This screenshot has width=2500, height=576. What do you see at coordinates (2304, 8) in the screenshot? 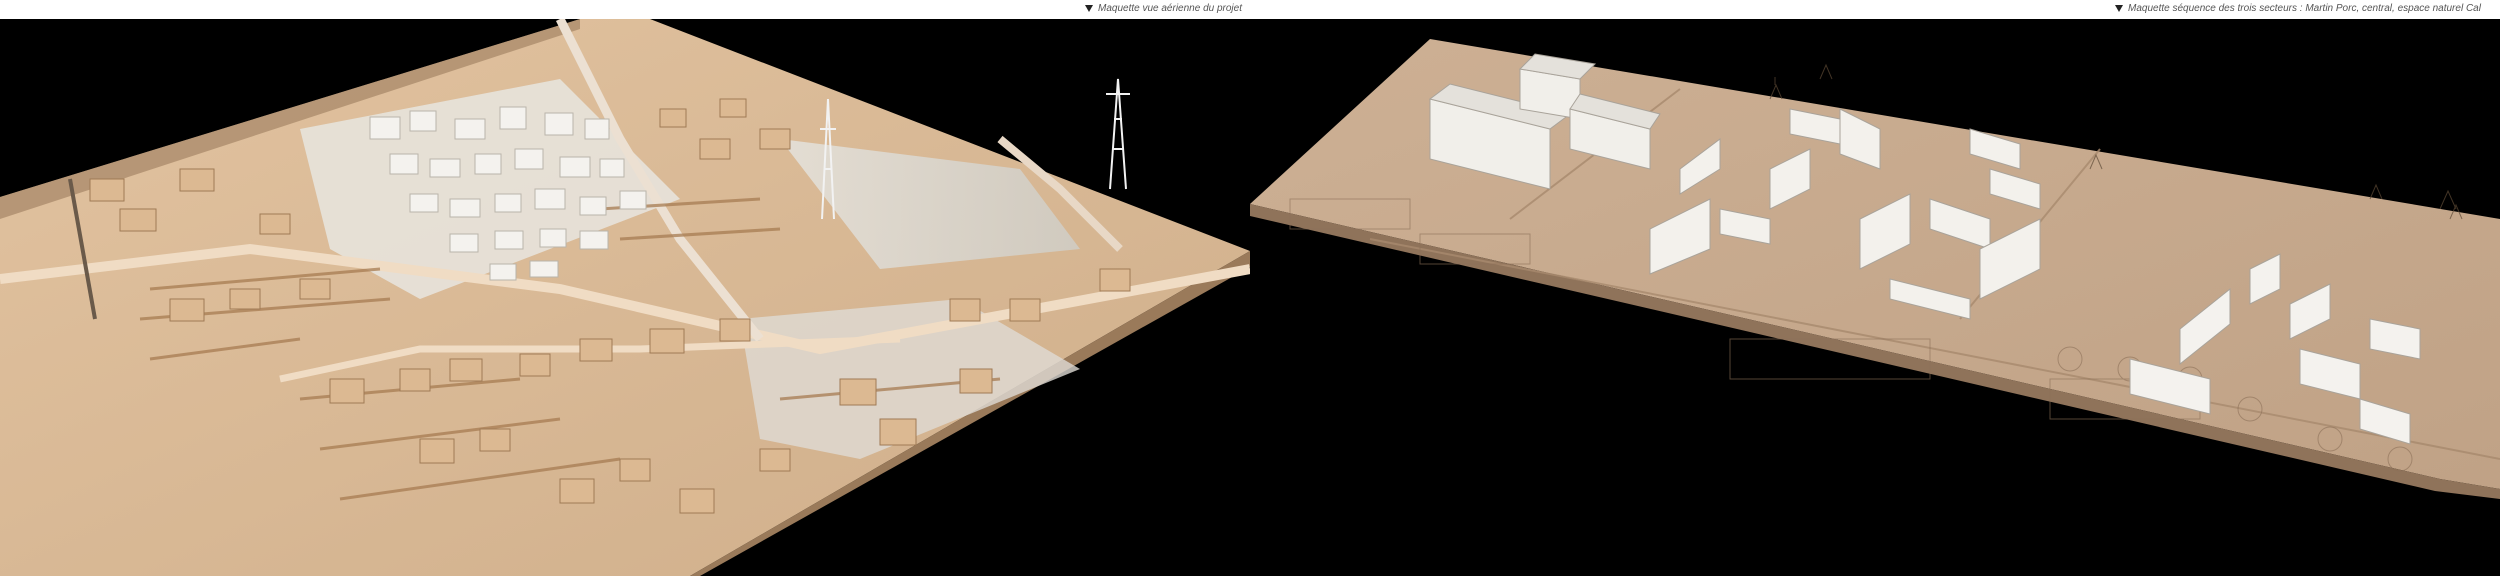
I see `caption-right-text: Maquette séquence des trois secteurs` at bounding box center [2304, 8].